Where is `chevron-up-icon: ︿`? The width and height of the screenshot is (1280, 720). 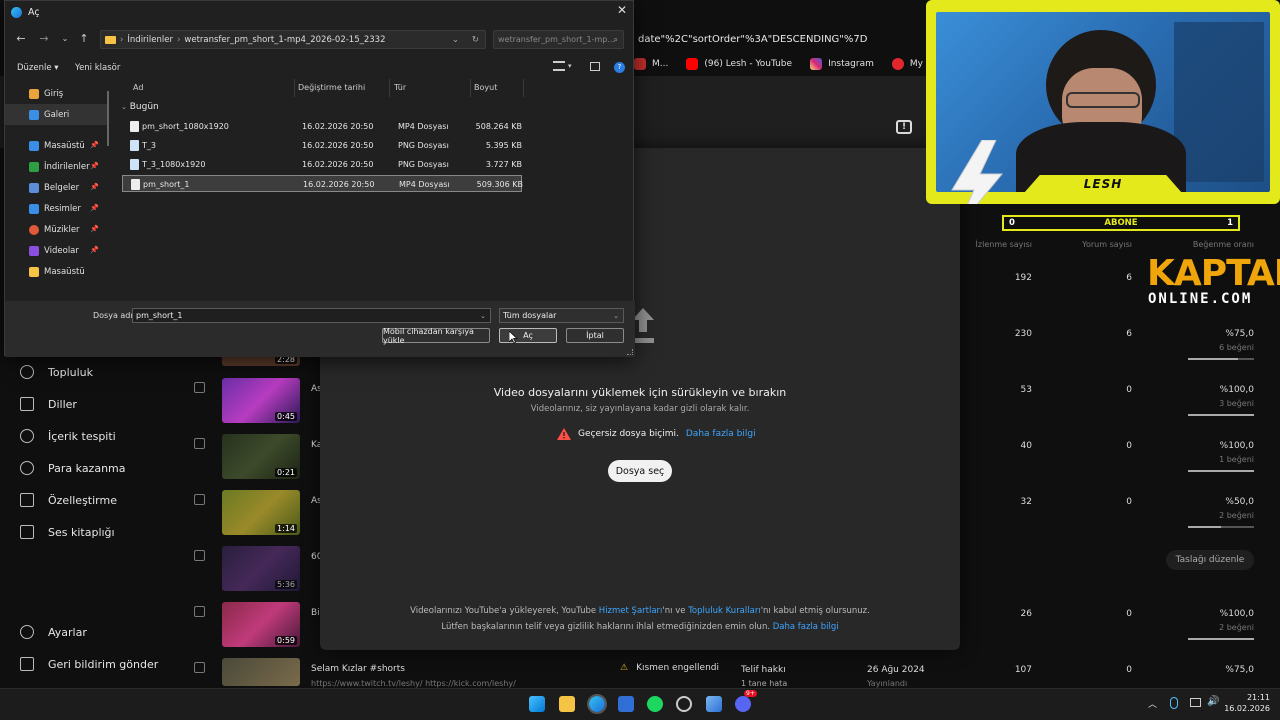 chevron-up-icon: ︿ is located at coordinates (1152, 703).